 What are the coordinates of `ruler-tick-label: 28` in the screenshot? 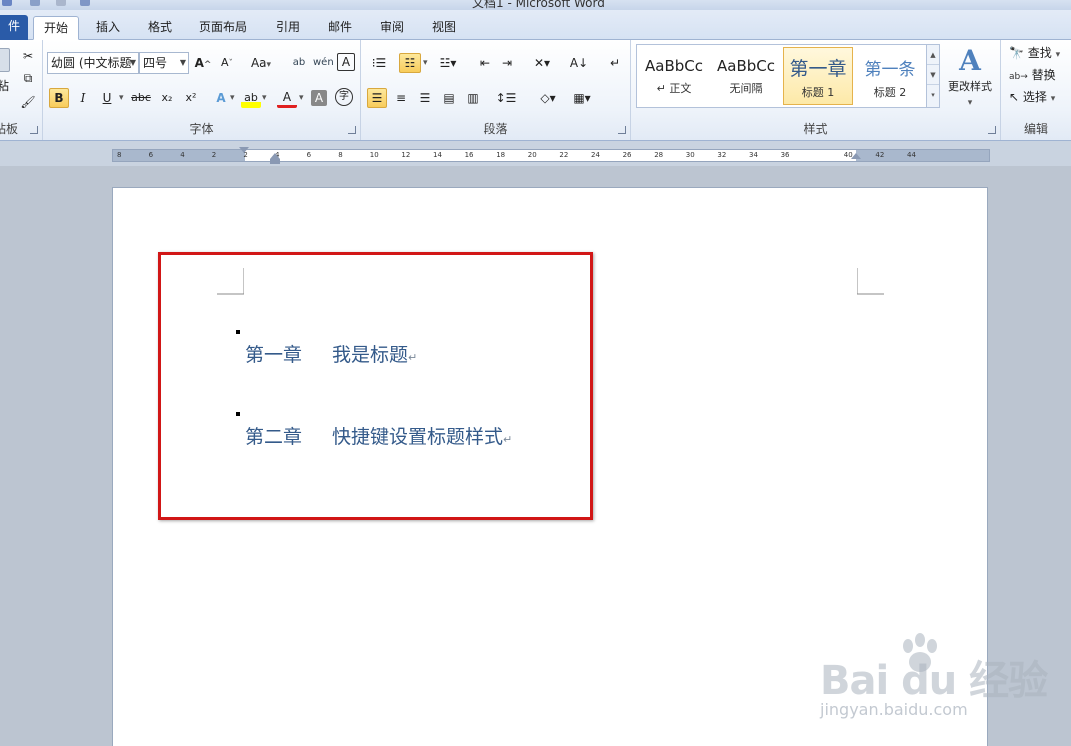 It's located at (659, 155).